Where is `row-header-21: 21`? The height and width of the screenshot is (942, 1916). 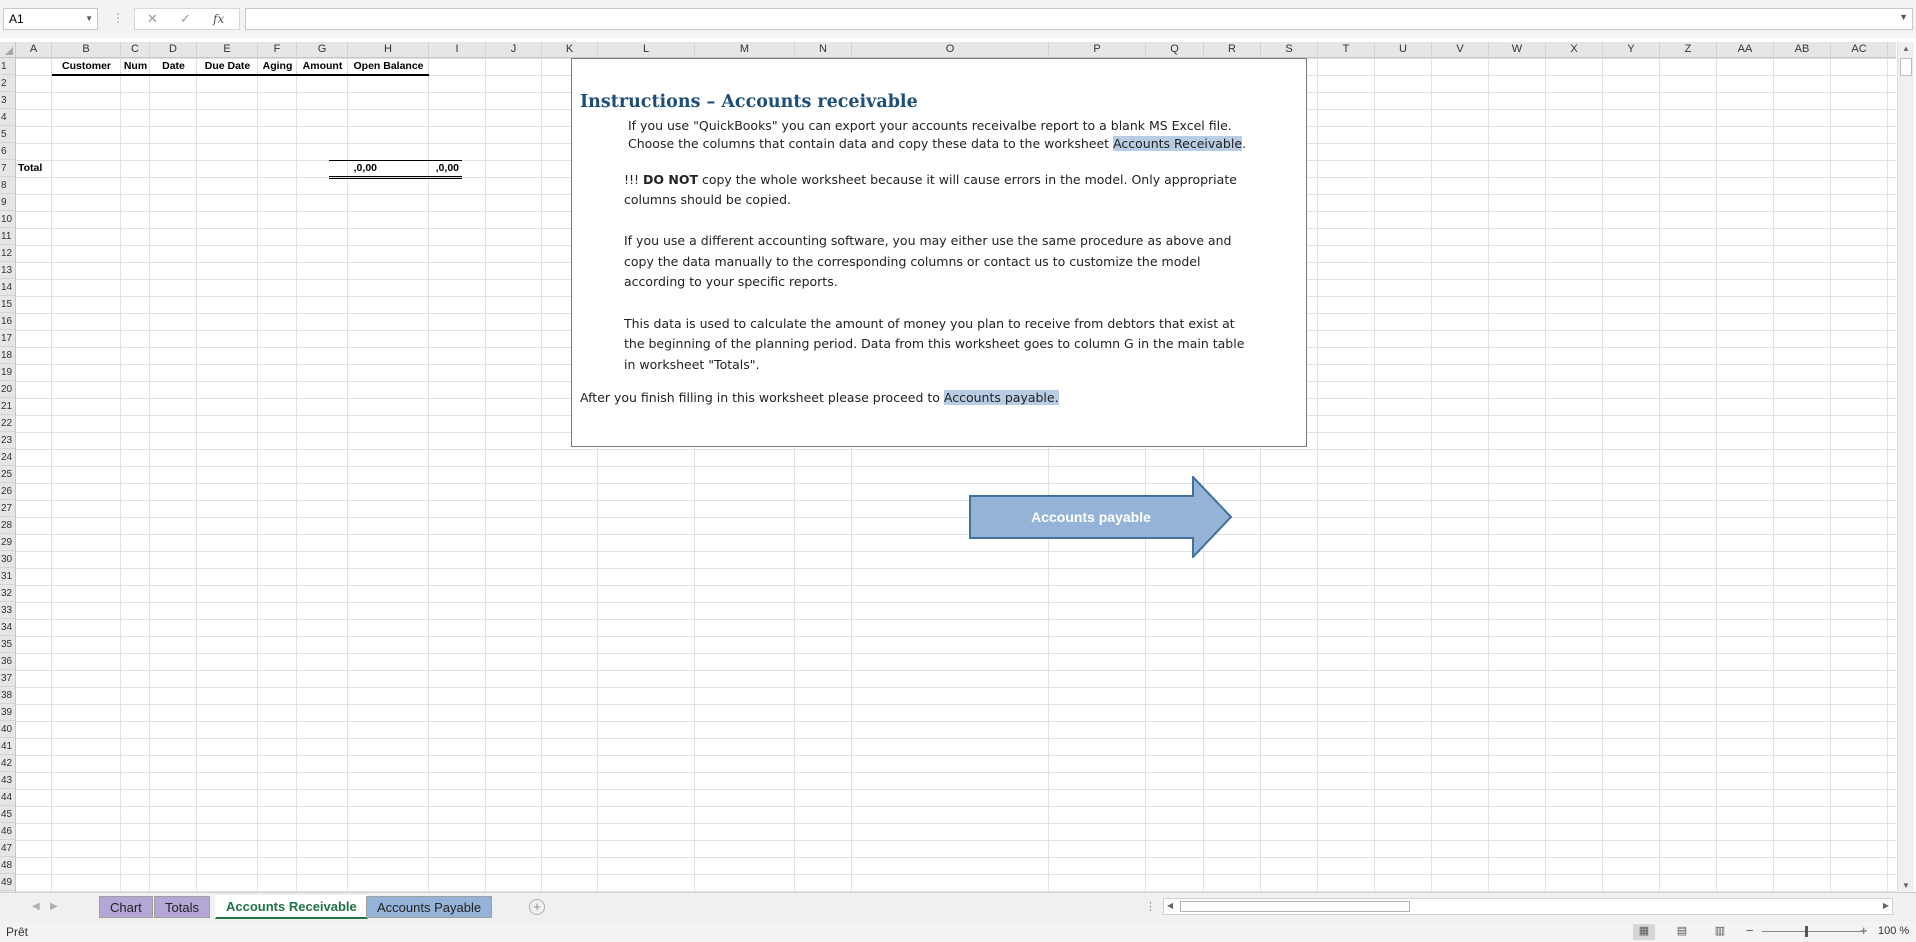 row-header-21: 21 is located at coordinates (7, 406).